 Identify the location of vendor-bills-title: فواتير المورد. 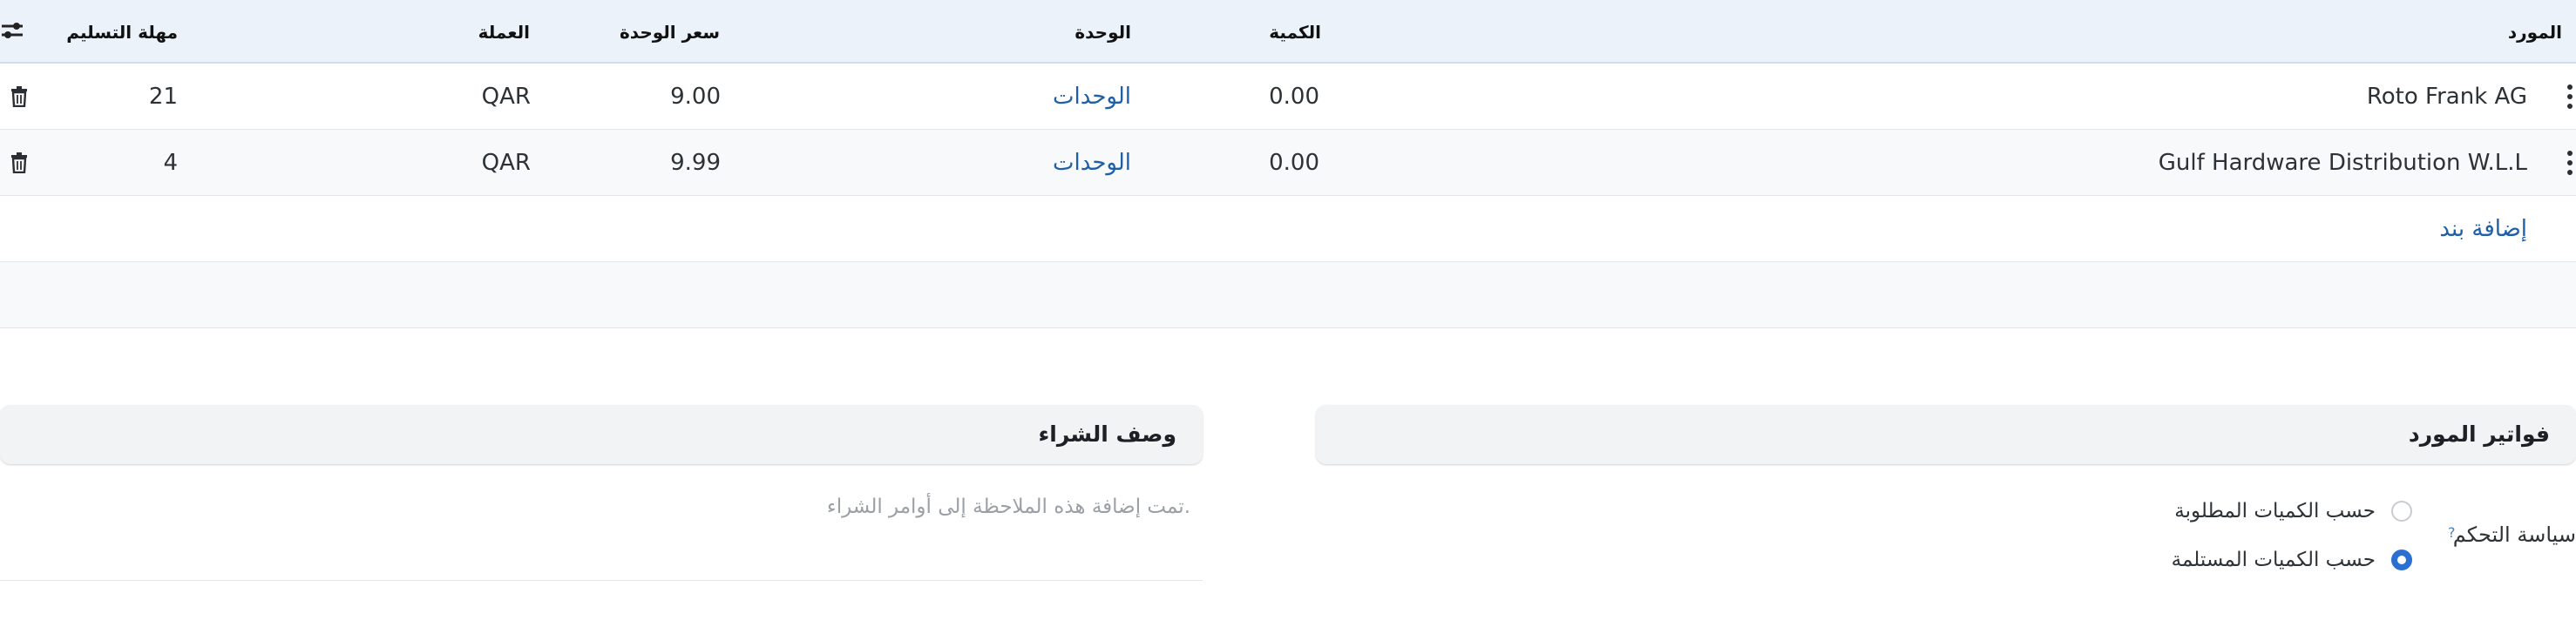
(2479, 434).